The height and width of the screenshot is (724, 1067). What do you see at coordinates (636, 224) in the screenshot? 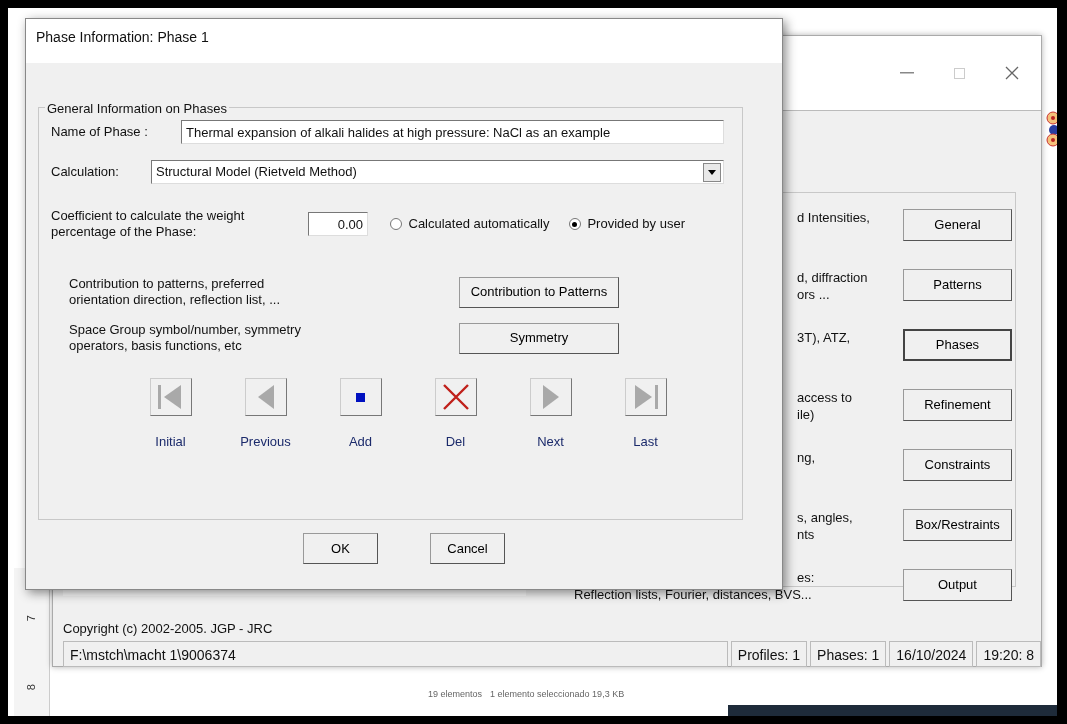
I see `radio-label: Provided by user` at bounding box center [636, 224].